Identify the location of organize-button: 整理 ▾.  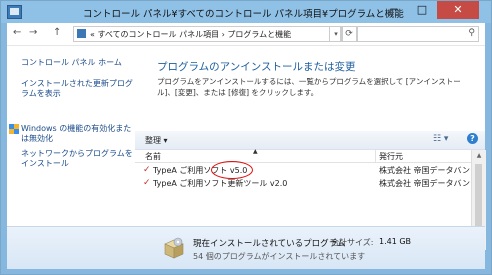
(156, 140).